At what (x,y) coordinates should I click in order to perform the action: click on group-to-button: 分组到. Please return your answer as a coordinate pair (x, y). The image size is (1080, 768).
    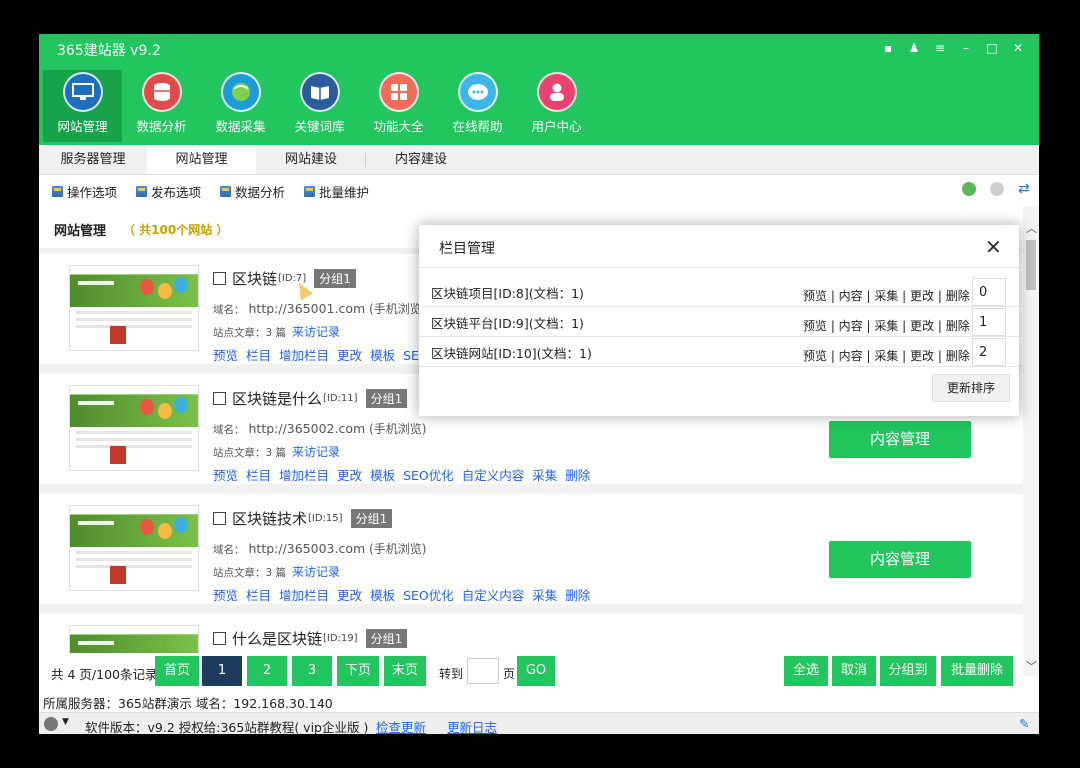
    Looking at the image, I should click on (908, 671).